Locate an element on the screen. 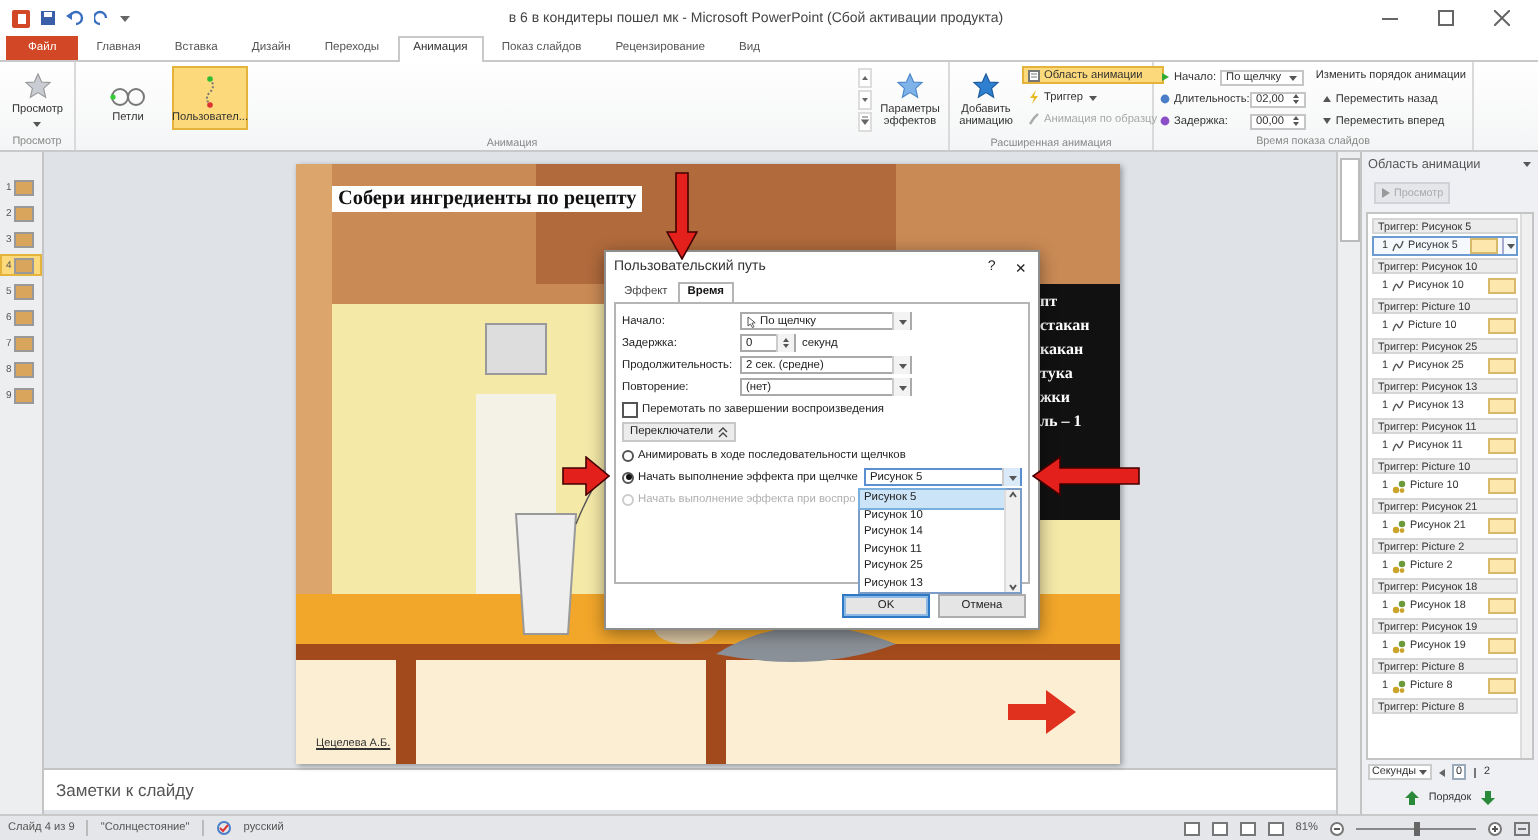 Image resolution: width=1538 pixels, height=840 pixels. checkbox is located at coordinates (630, 409).